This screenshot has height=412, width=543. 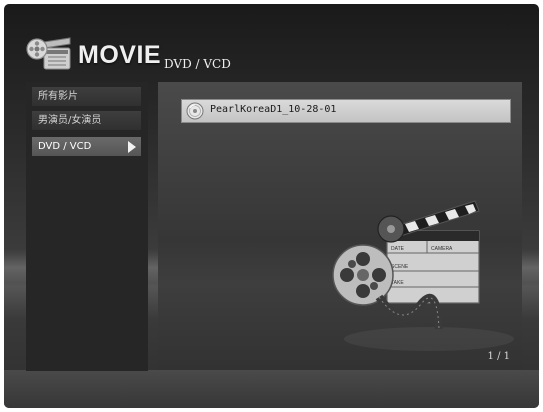 I want to click on app-title: MOVIE, so click(x=120, y=55).